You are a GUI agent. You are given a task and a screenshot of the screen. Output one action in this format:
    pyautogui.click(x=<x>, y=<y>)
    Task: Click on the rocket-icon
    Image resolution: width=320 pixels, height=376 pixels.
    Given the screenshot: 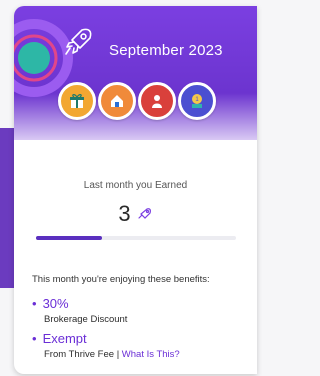 What is the action you would take?
    pyautogui.click(x=78, y=41)
    